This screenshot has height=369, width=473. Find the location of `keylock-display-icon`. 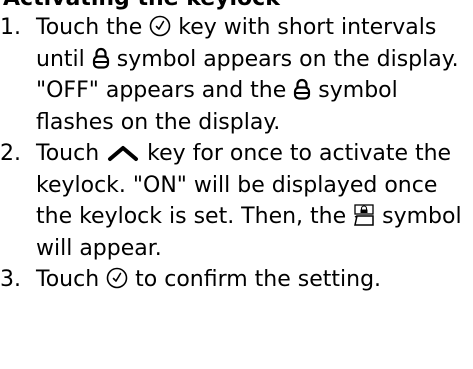

keylock-display-icon is located at coordinates (364, 215).